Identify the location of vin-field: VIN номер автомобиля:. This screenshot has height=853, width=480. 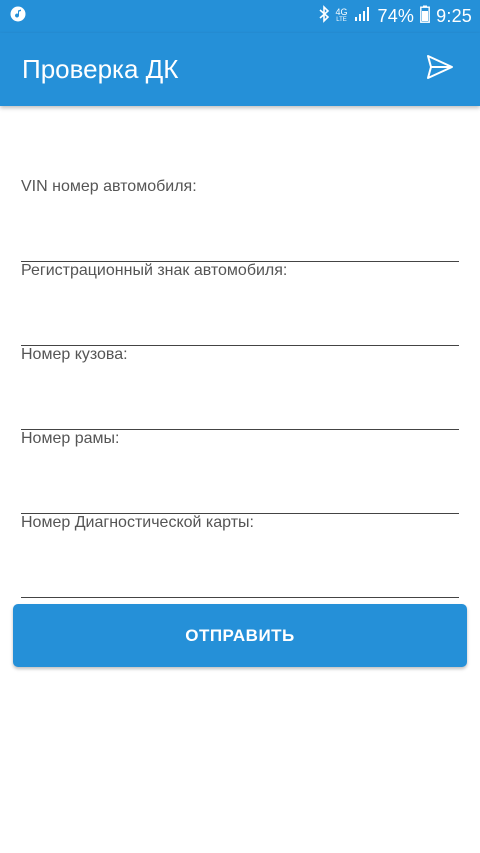
(240, 220).